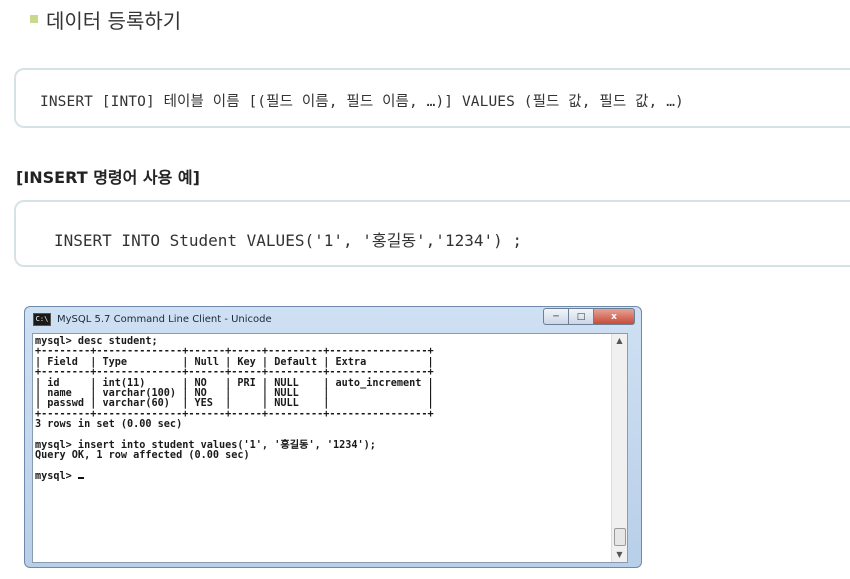 The image size is (850, 579). What do you see at coordinates (109, 425) in the screenshot?
I see `console-line: 3 rows in set (0.00 sec)` at bounding box center [109, 425].